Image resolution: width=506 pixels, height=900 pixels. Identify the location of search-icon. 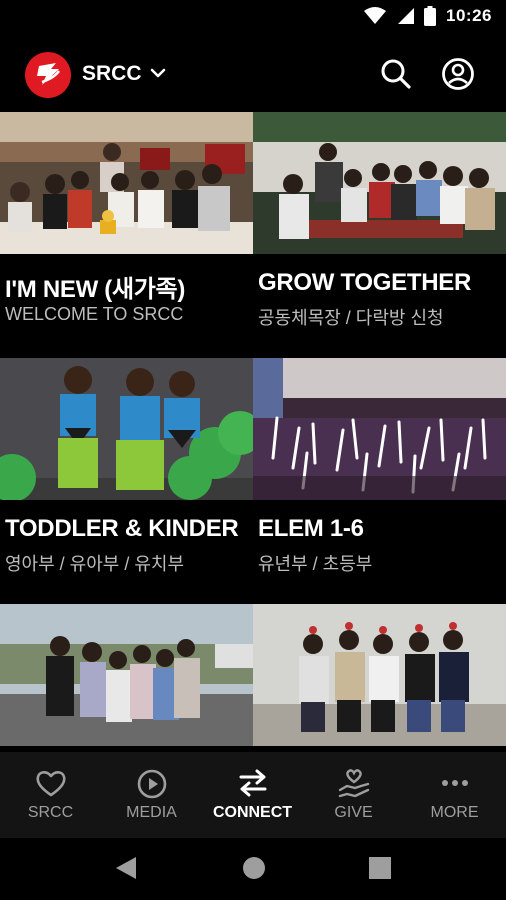
(396, 74).